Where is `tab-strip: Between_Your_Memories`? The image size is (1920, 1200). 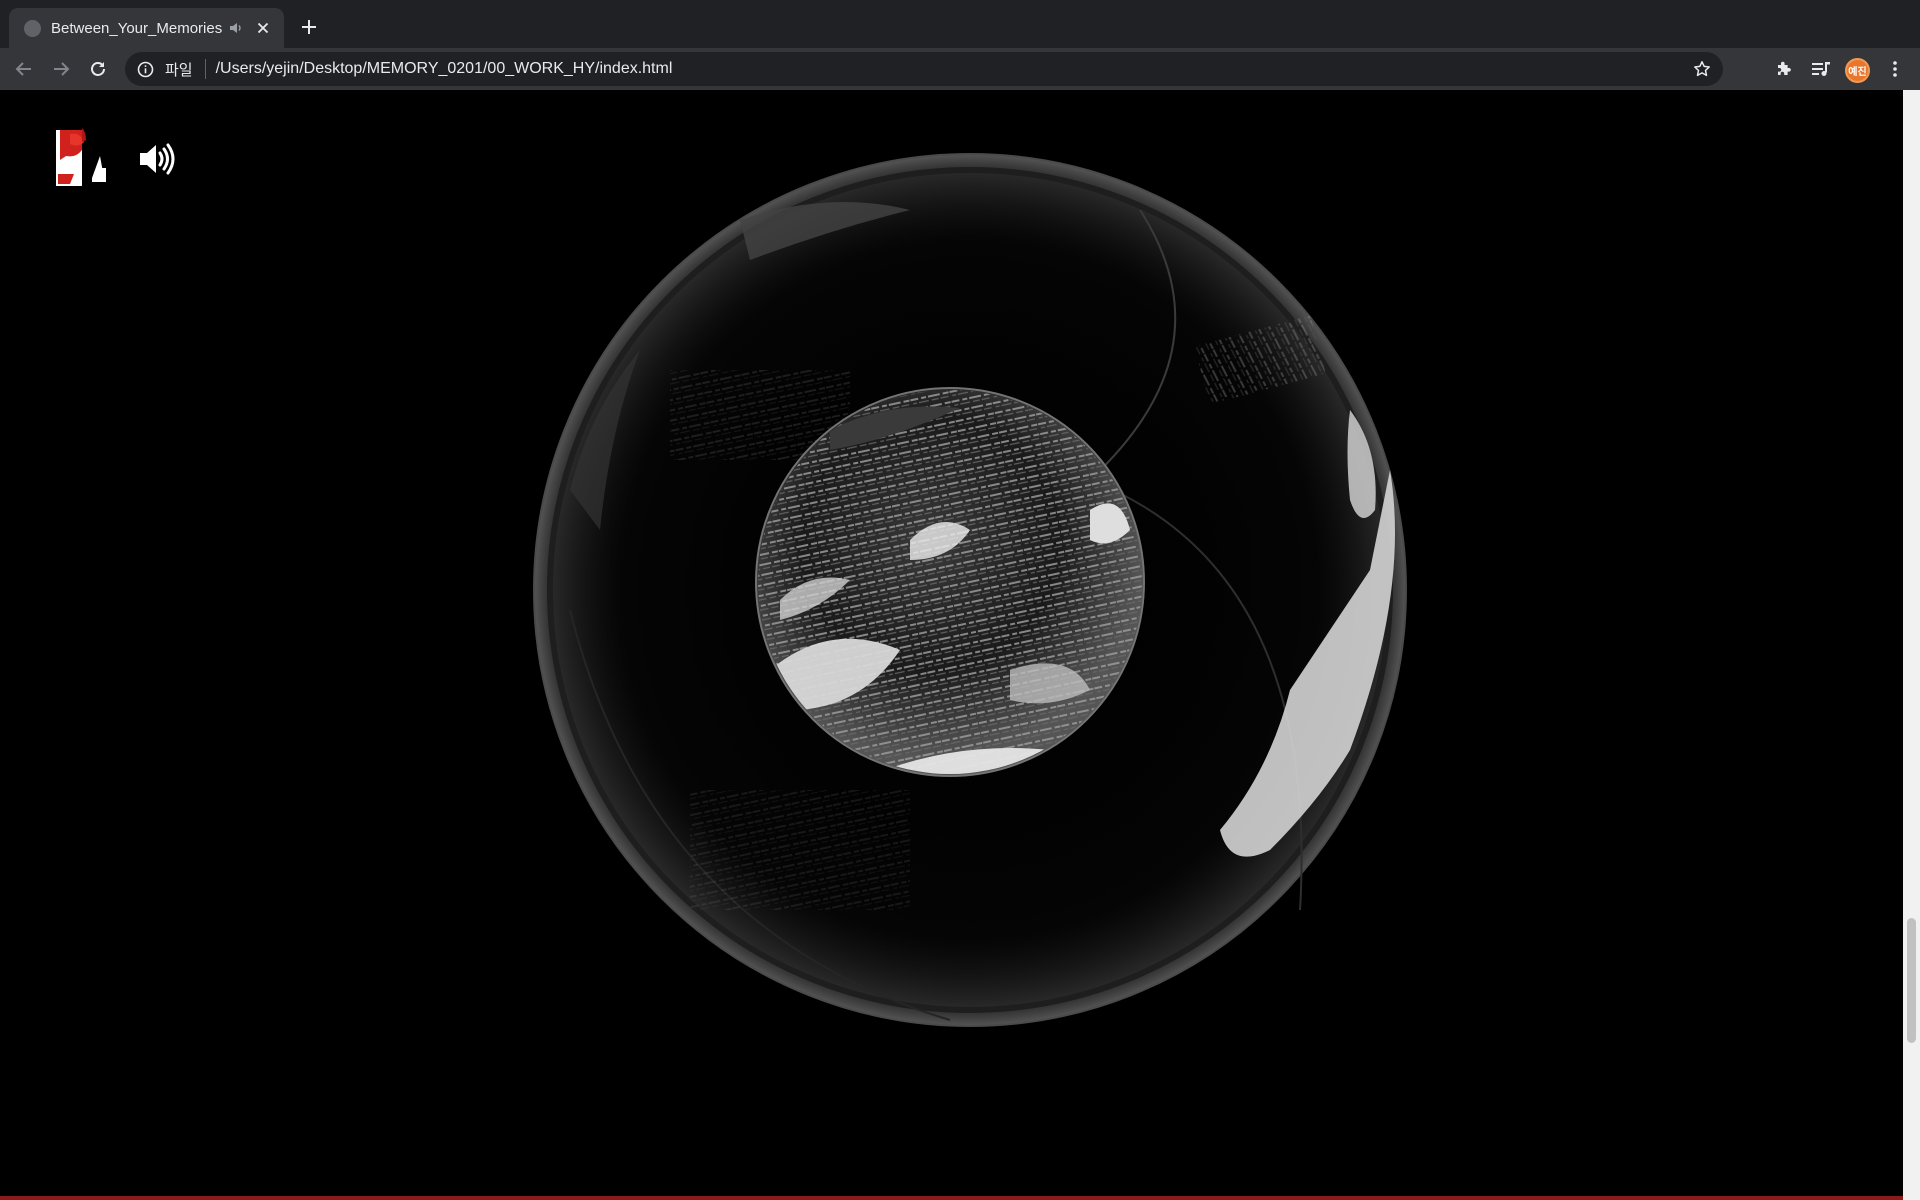 tab-strip: Between_Your_Memories is located at coordinates (960, 24).